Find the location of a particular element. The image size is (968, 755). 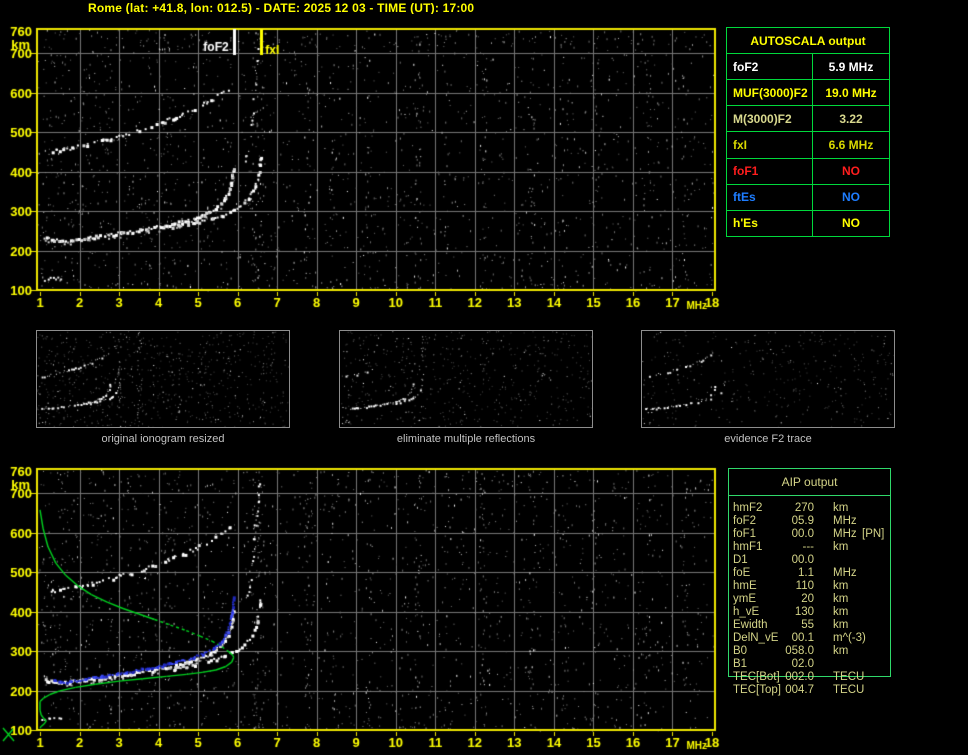

autoscala-table-row: foF2 5.9 MHz is located at coordinates (808, 67).